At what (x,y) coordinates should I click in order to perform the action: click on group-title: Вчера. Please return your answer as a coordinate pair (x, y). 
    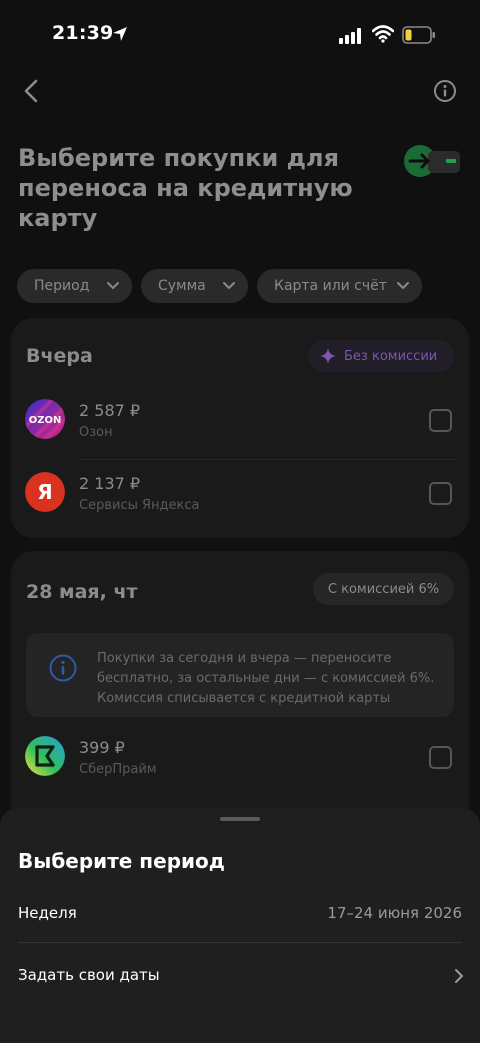
    Looking at the image, I should click on (59, 356).